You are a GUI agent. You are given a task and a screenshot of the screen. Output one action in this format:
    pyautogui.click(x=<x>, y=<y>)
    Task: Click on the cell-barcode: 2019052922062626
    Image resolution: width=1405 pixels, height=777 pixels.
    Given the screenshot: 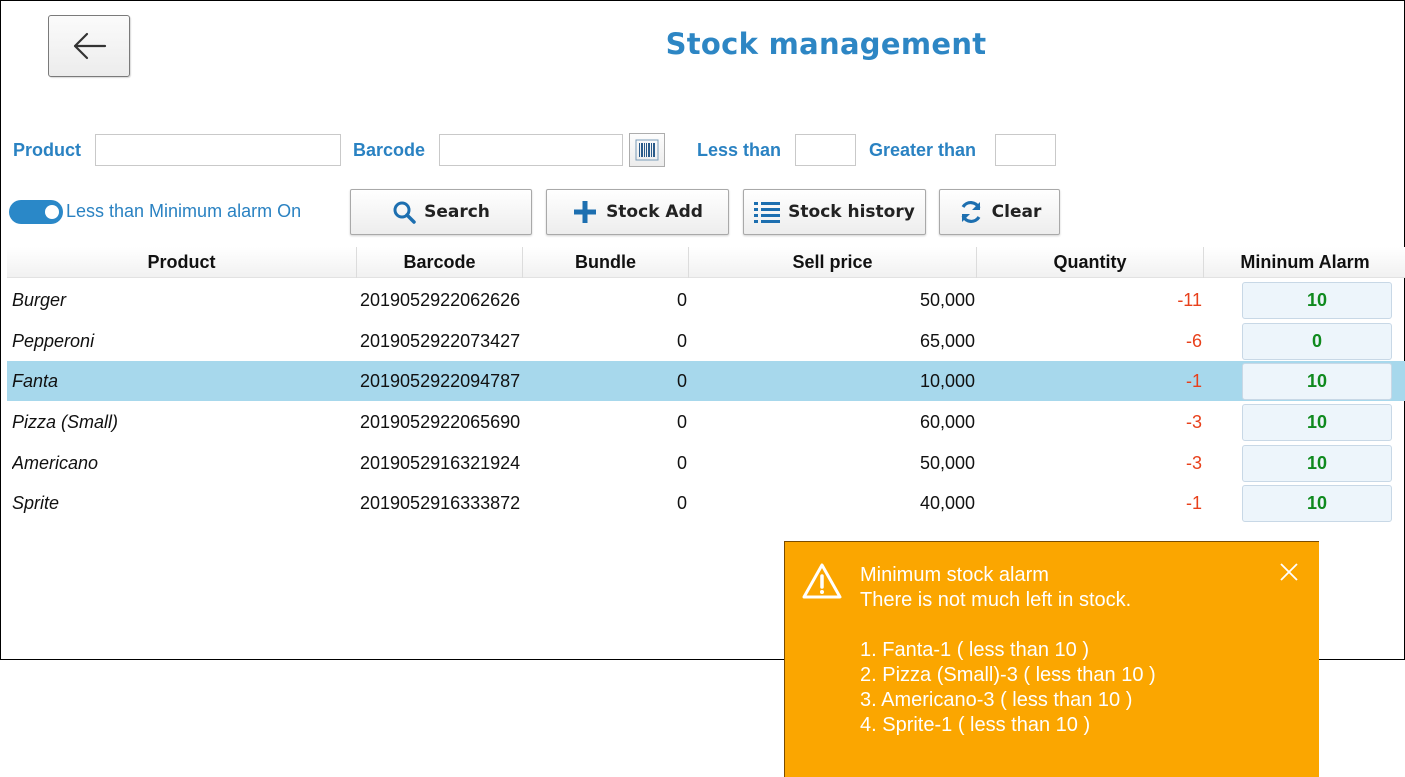 What is the action you would take?
    pyautogui.click(x=440, y=300)
    